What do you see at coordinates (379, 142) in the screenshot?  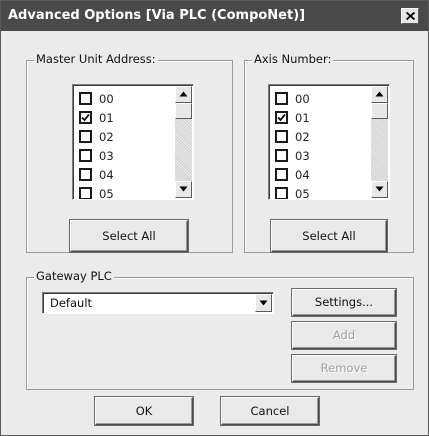 I see `axis-number-scrollbar` at bounding box center [379, 142].